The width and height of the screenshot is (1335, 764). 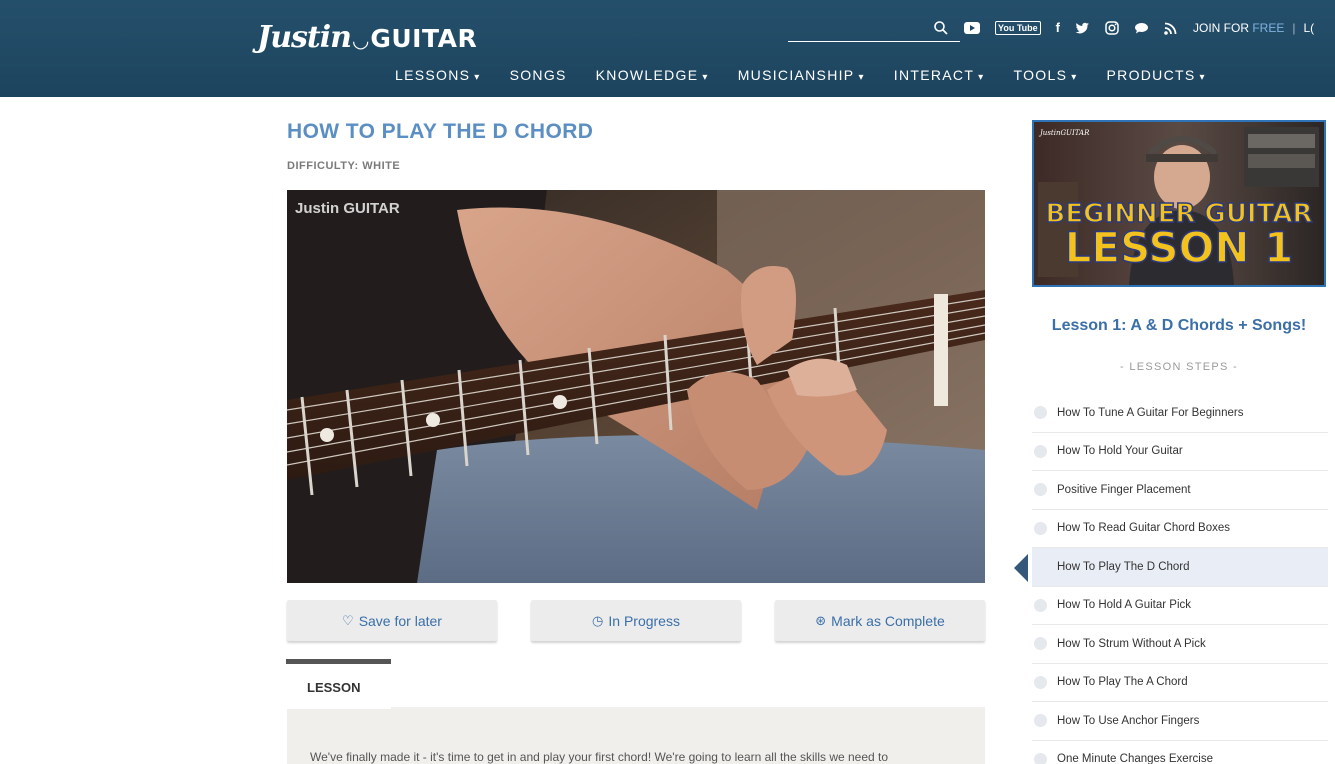 I want to click on step-a-chord: How To Play The A Chord, so click(x=1180, y=683).